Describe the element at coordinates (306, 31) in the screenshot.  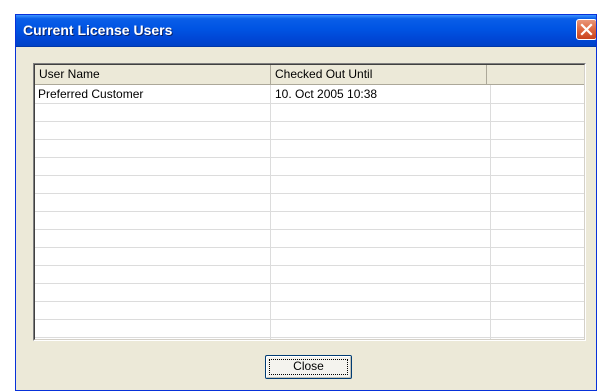
I see `title-bar: Current License Users` at that location.